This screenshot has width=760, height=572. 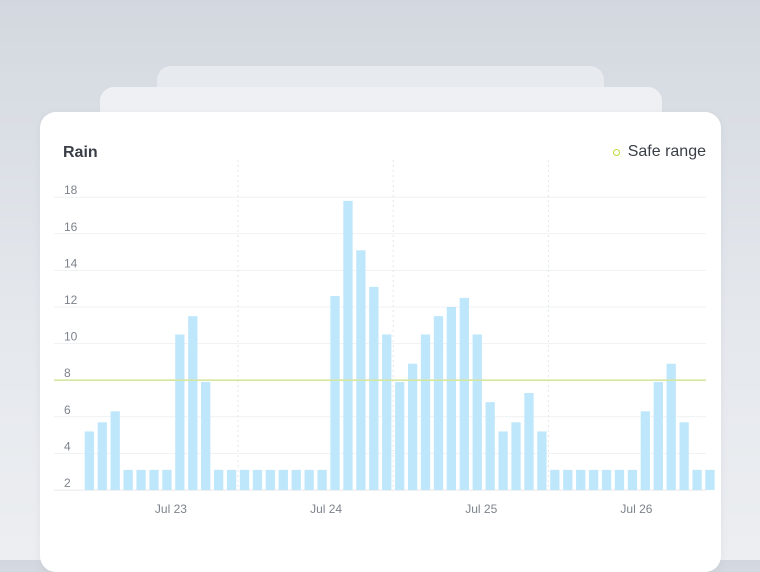 What do you see at coordinates (71, 337) in the screenshot?
I see `y-tick-label: 10` at bounding box center [71, 337].